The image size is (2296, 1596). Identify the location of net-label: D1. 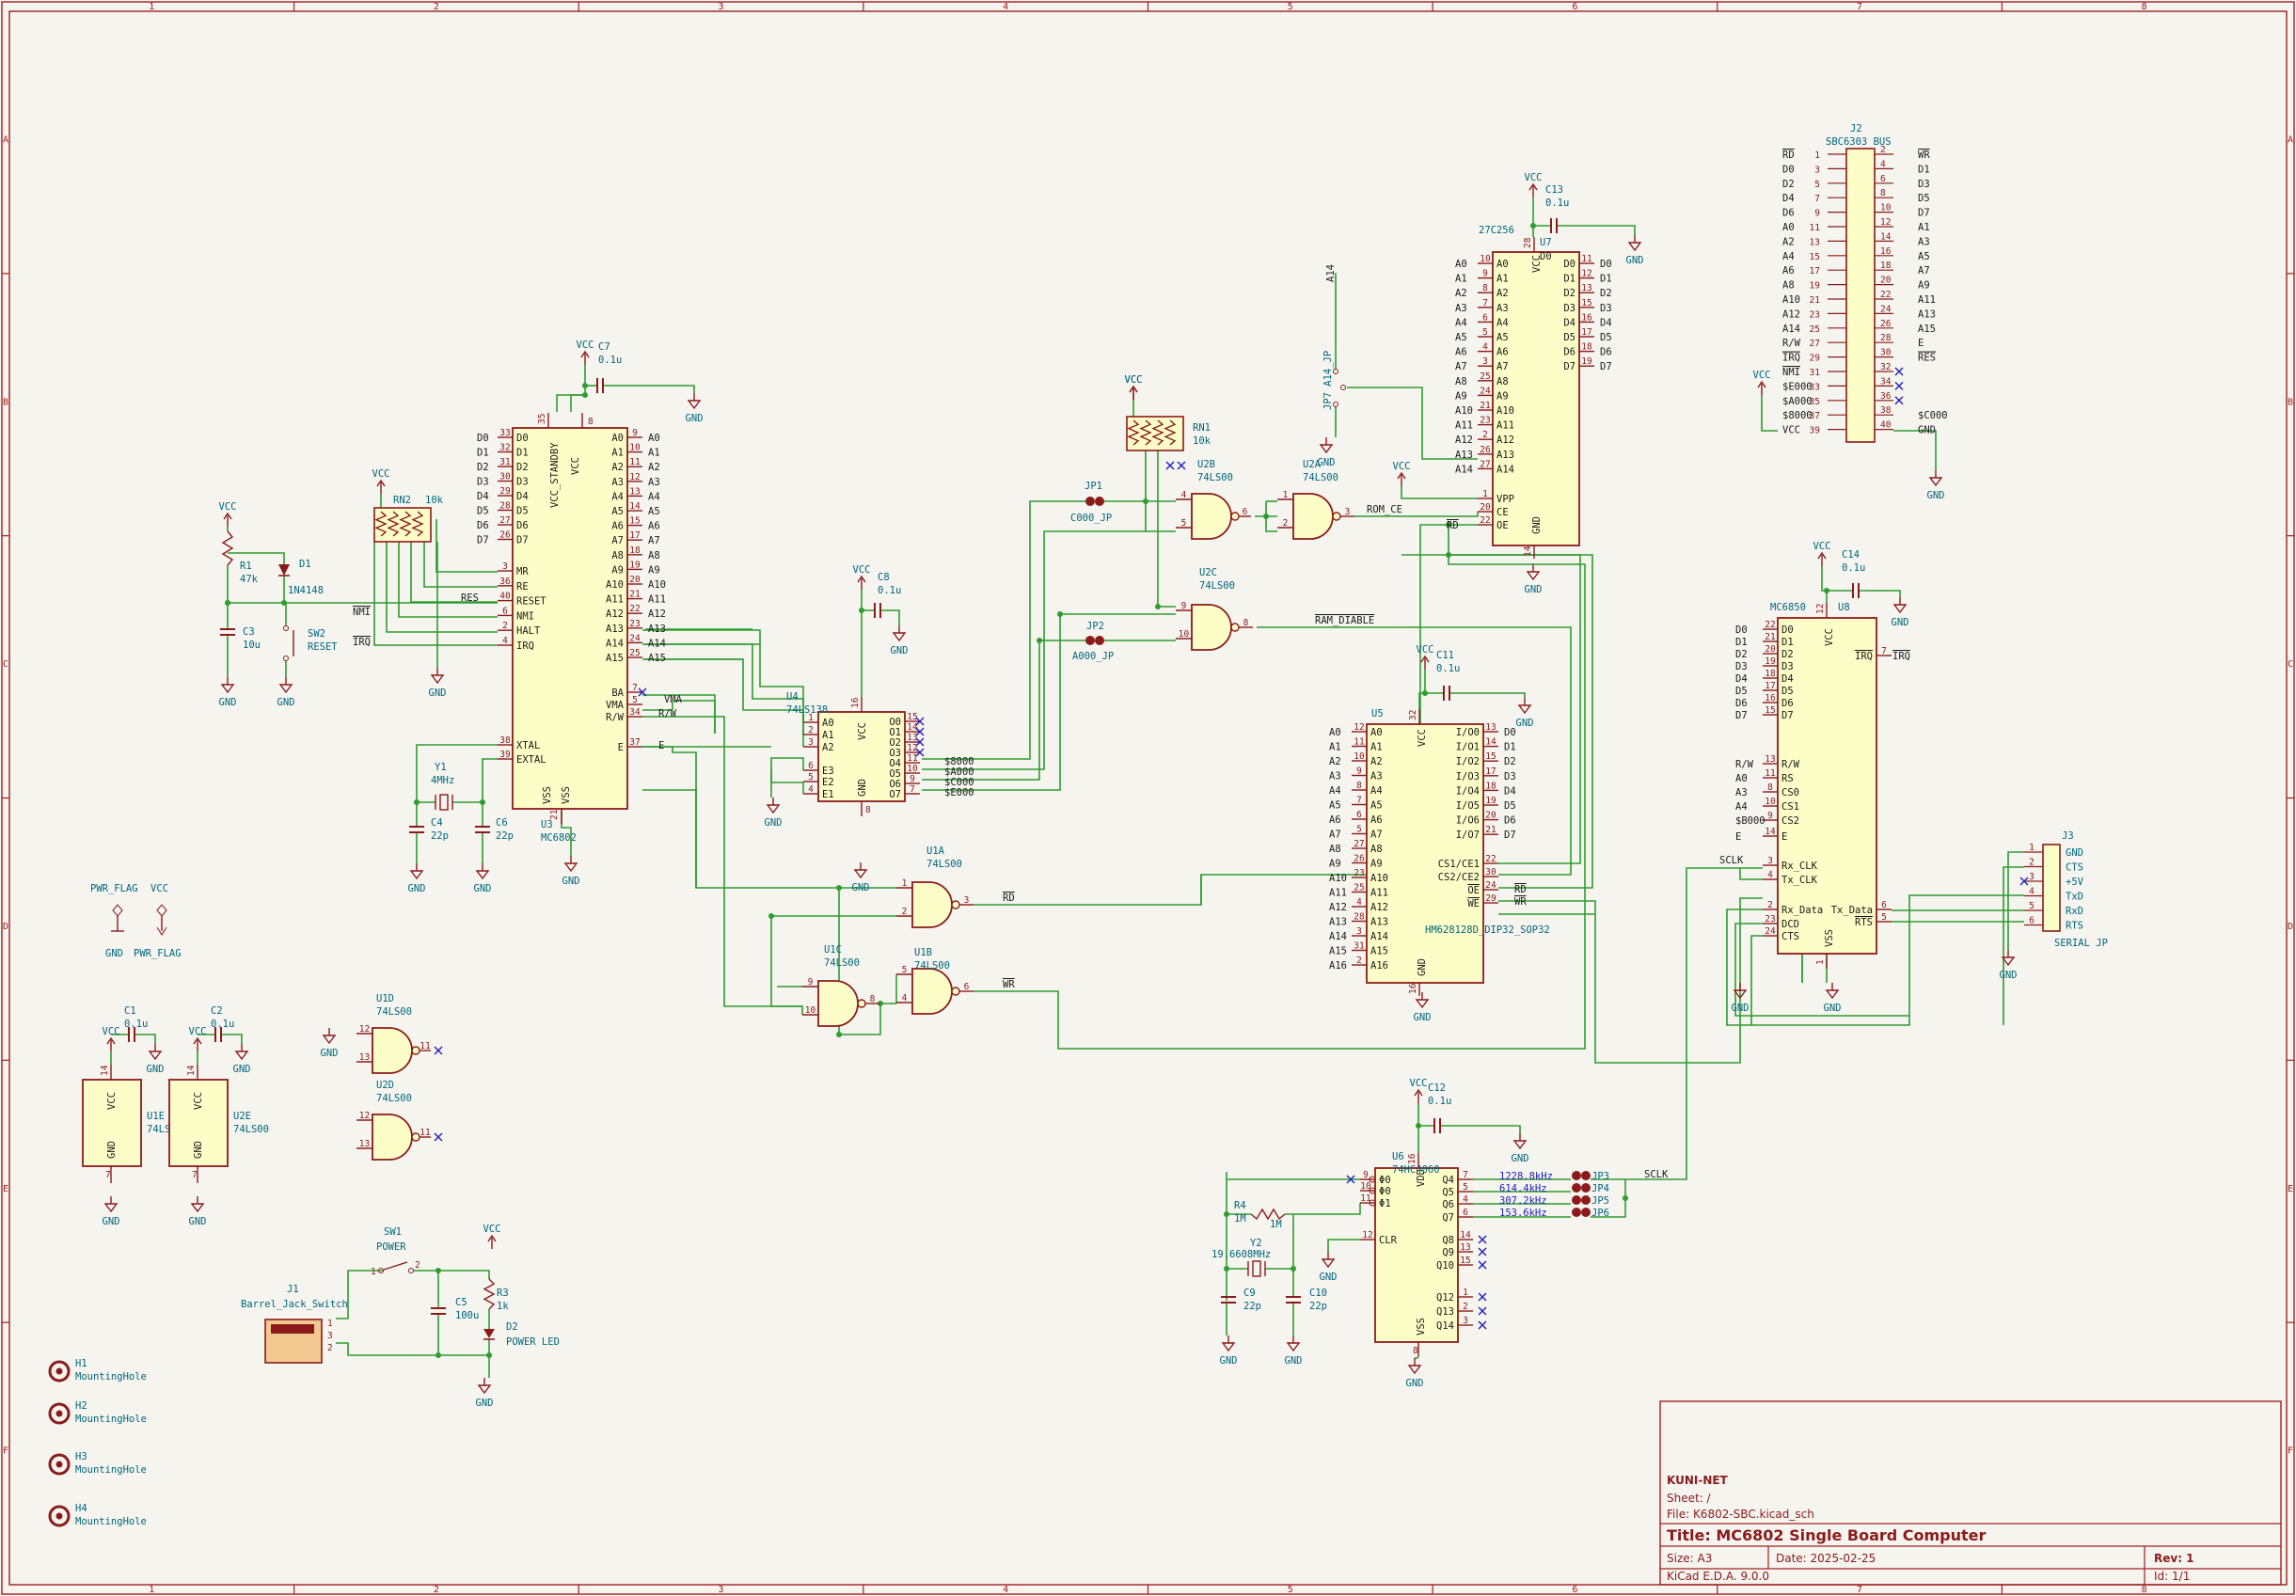
(1606, 279).